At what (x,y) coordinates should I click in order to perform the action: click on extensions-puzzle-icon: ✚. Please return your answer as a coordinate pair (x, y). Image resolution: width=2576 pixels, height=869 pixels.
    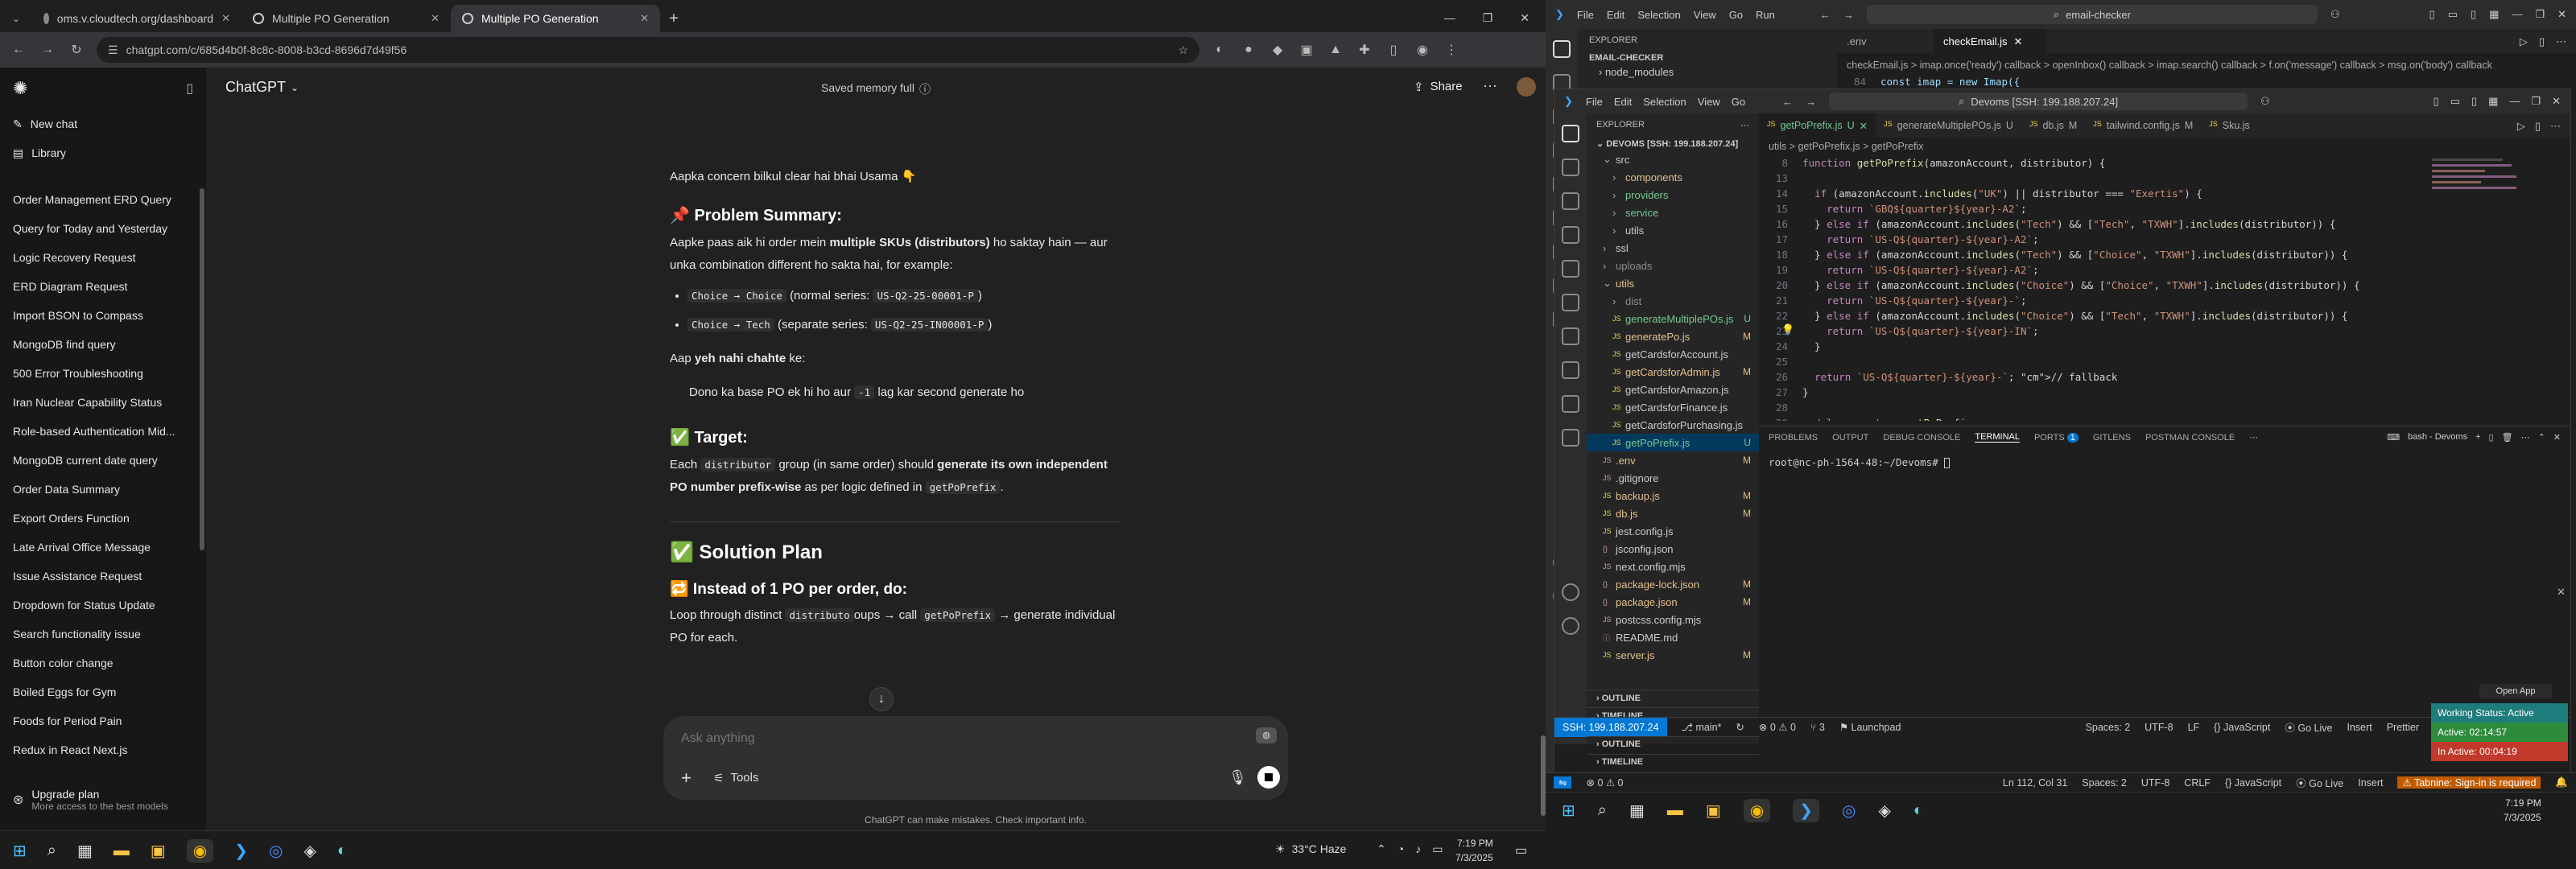
    Looking at the image, I should click on (1364, 50).